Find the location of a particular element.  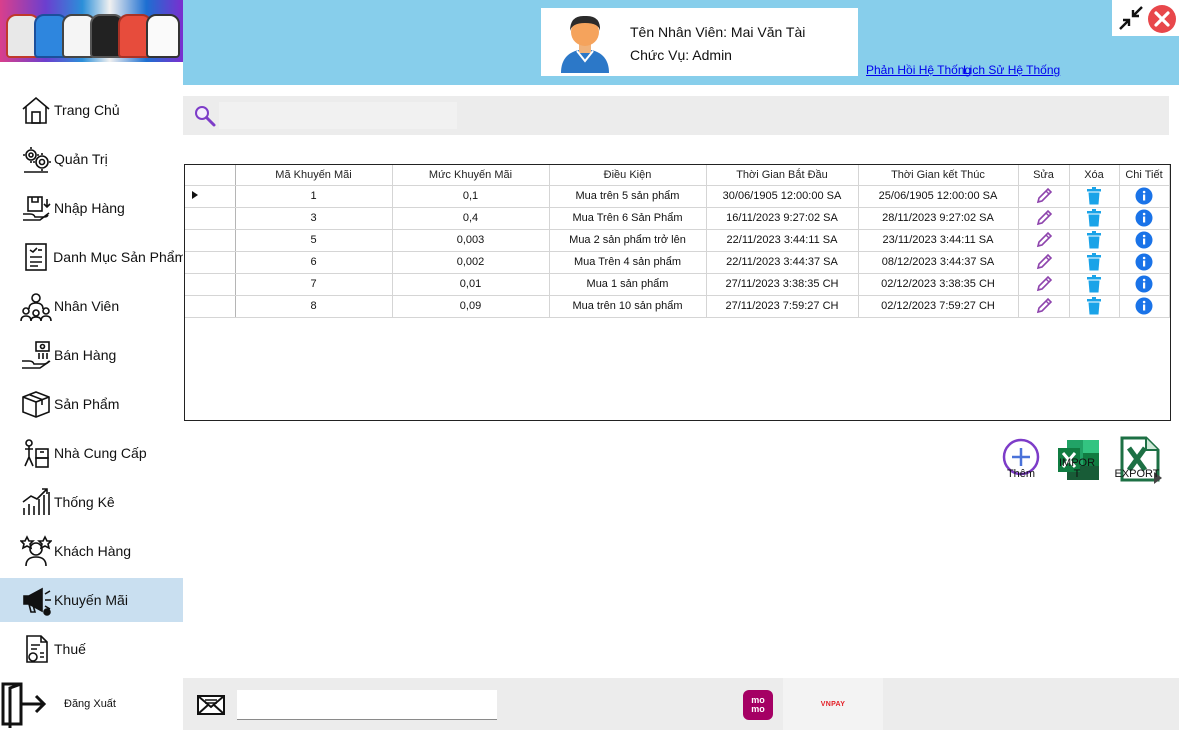

column-header: Thời Gian Bắt Đầu is located at coordinates (782, 175).